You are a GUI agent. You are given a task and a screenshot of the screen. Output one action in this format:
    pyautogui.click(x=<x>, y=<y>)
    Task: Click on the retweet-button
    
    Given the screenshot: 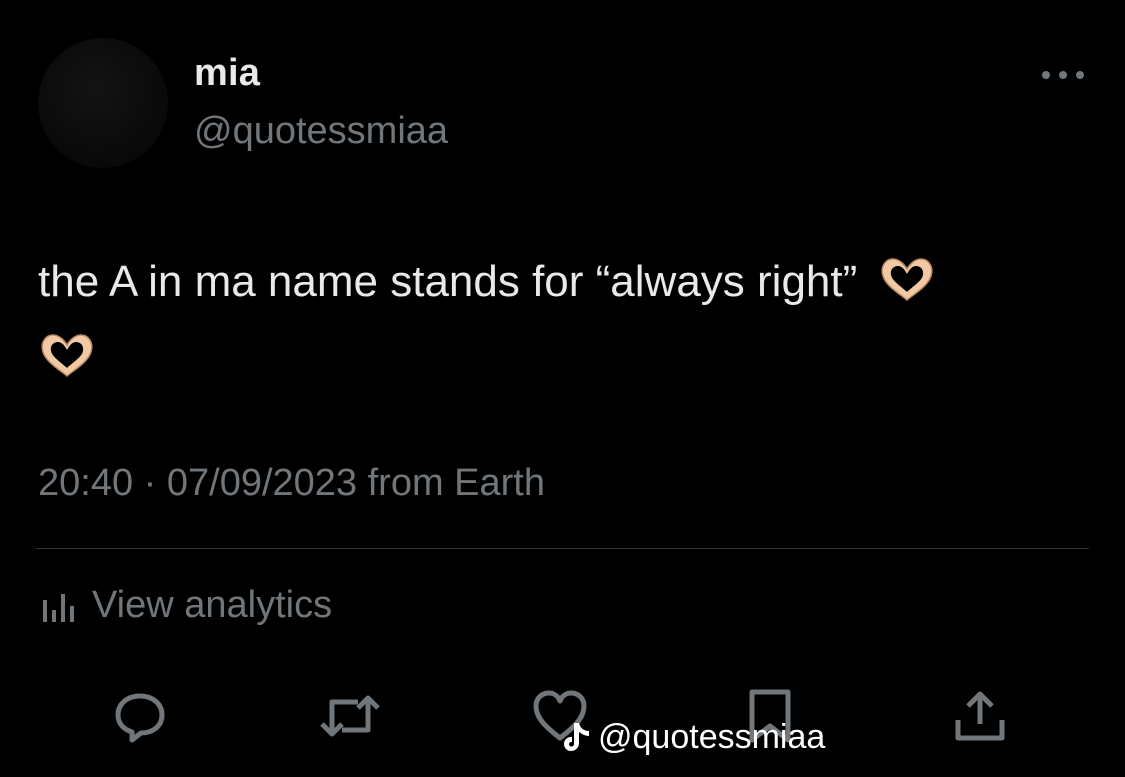 What is the action you would take?
    pyautogui.click(x=350, y=716)
    